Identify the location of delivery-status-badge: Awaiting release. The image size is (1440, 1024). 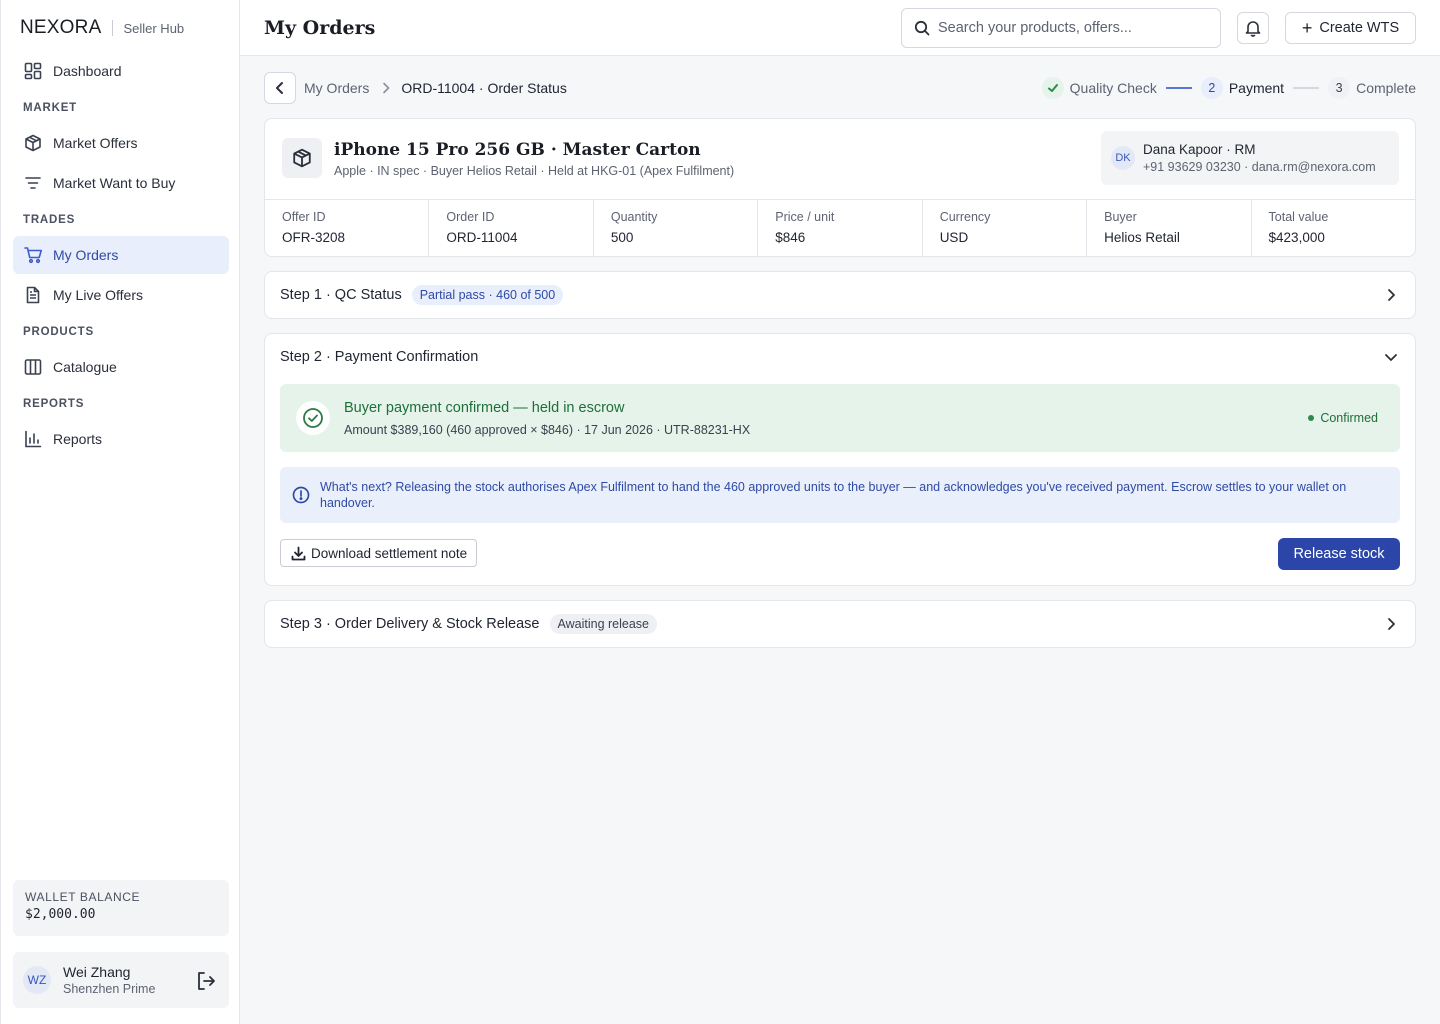
(603, 624).